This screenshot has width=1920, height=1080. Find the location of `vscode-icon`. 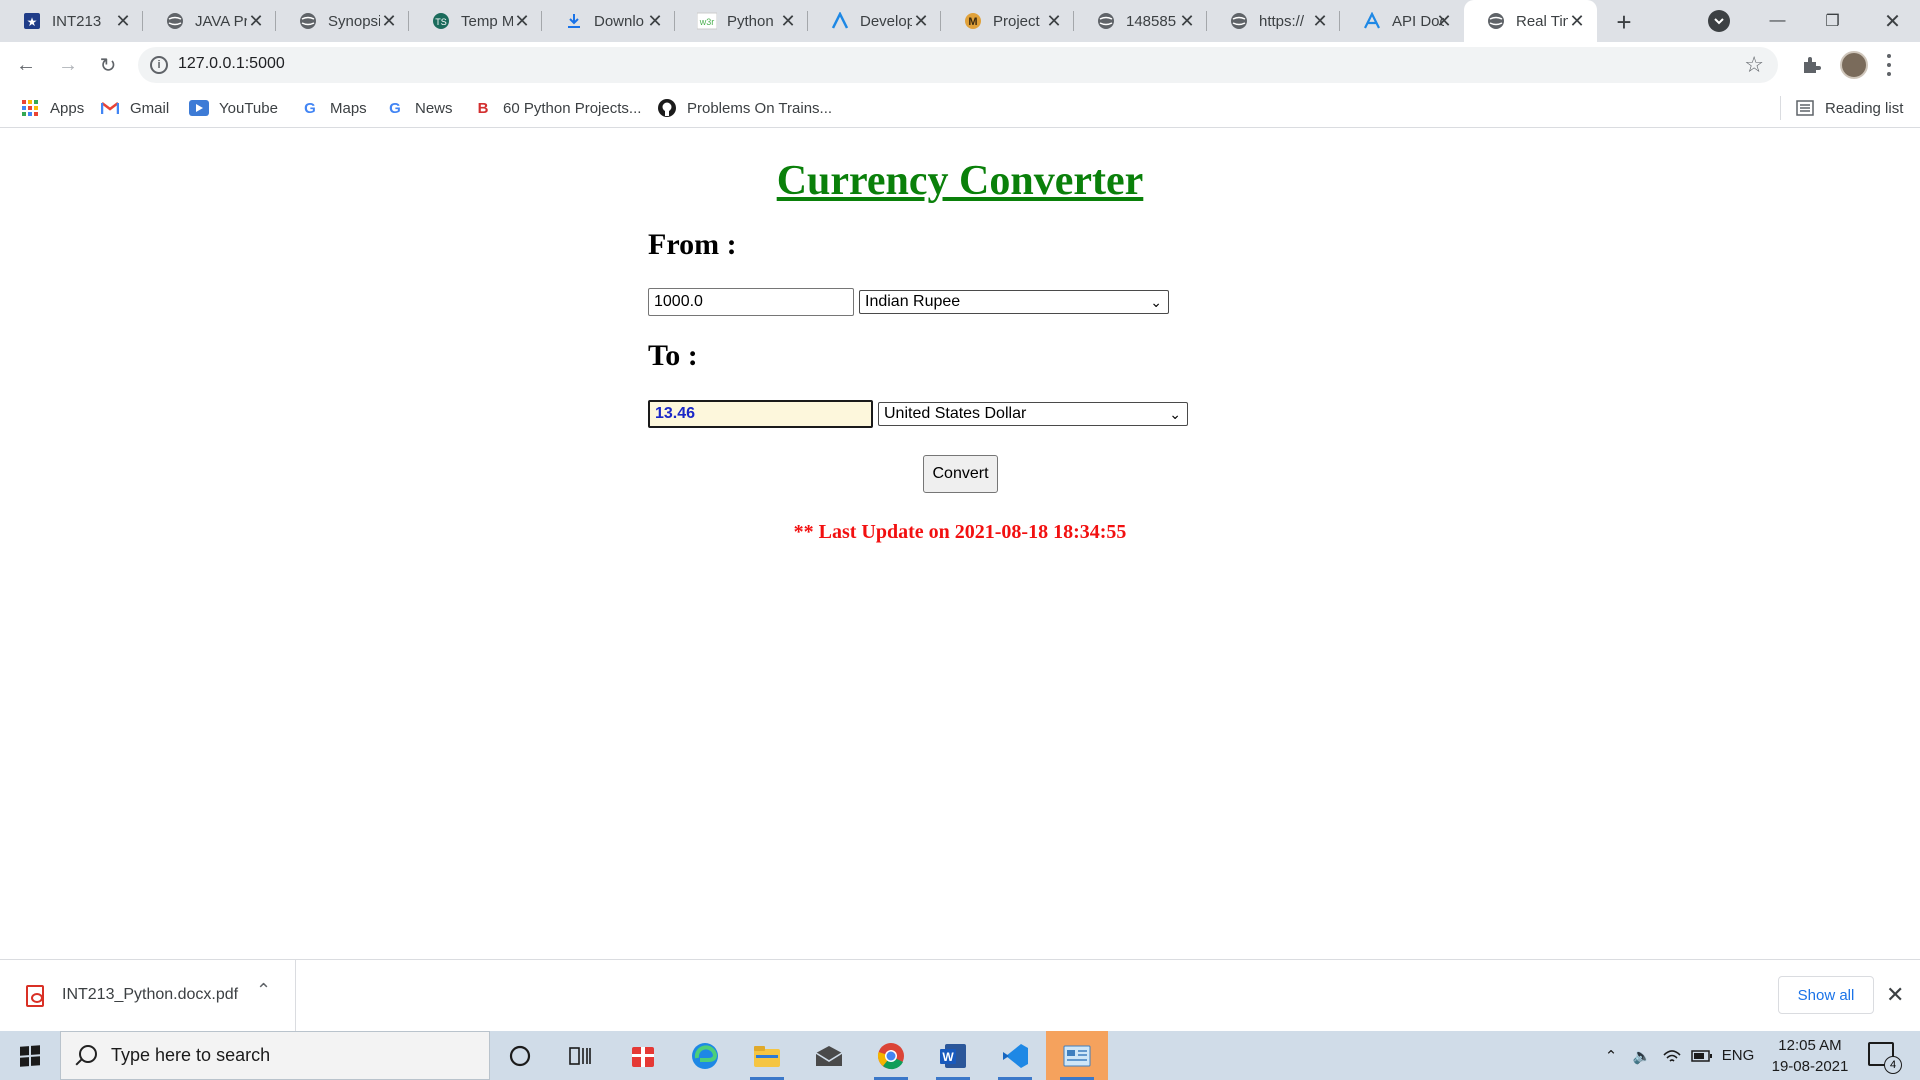

vscode-icon is located at coordinates (1015, 1055).